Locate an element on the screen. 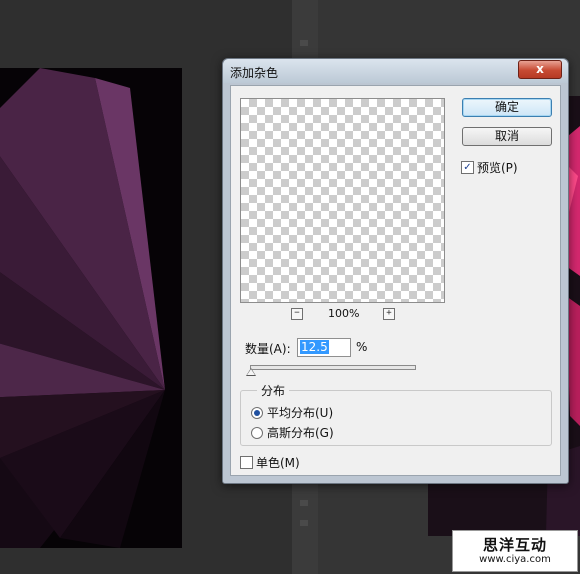  watermark-logo: 思洋互动 www.ciya.com is located at coordinates (515, 551).